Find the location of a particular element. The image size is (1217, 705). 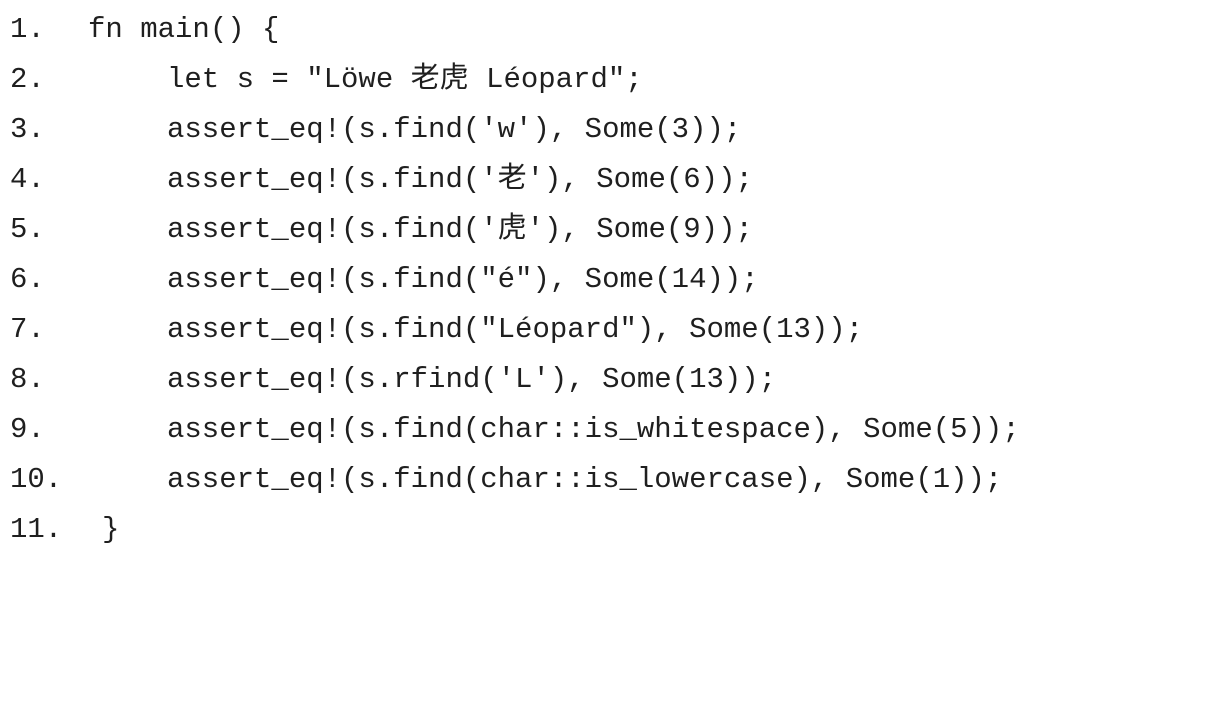

line-number: 8. is located at coordinates (27, 379).